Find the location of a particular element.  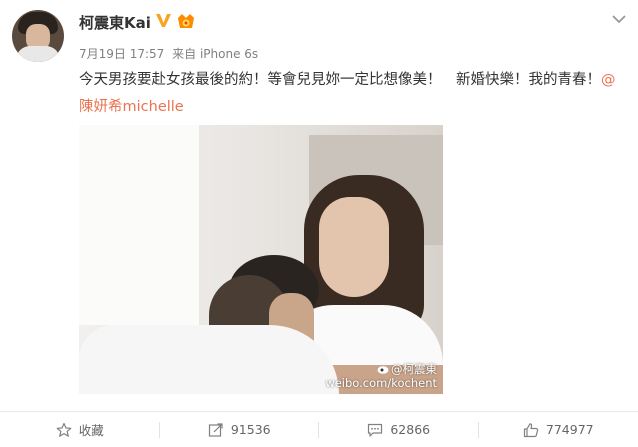

repost-button: 91536 is located at coordinates (239, 429).